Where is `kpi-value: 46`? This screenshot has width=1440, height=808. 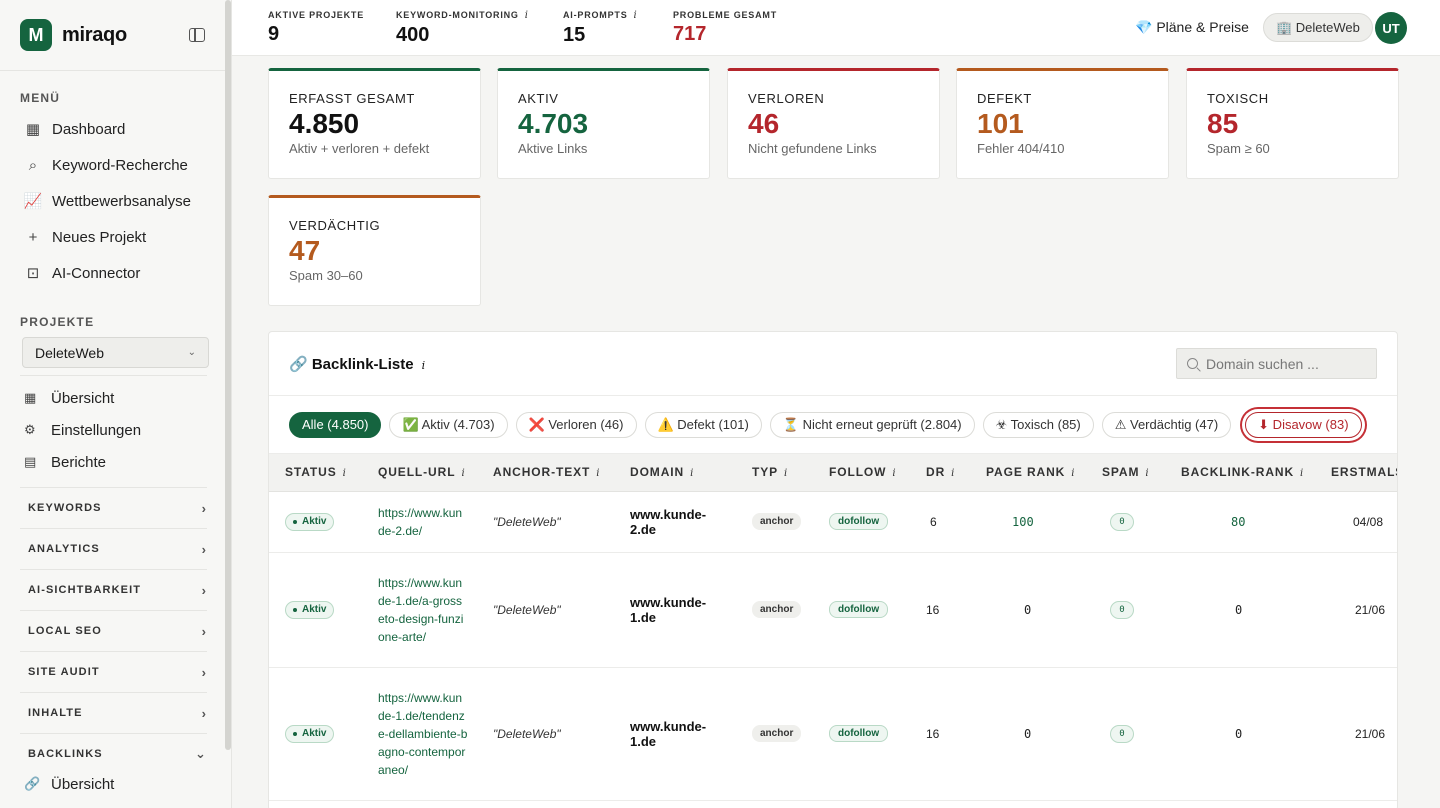
kpi-value: 46 is located at coordinates (764, 123).